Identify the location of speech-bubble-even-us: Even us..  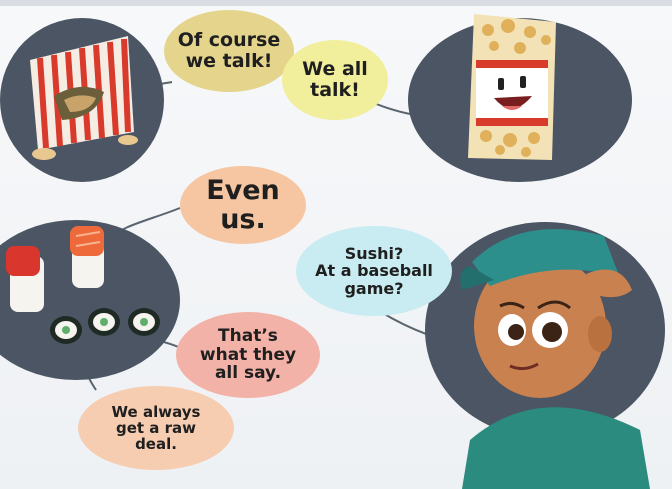
(243, 205).